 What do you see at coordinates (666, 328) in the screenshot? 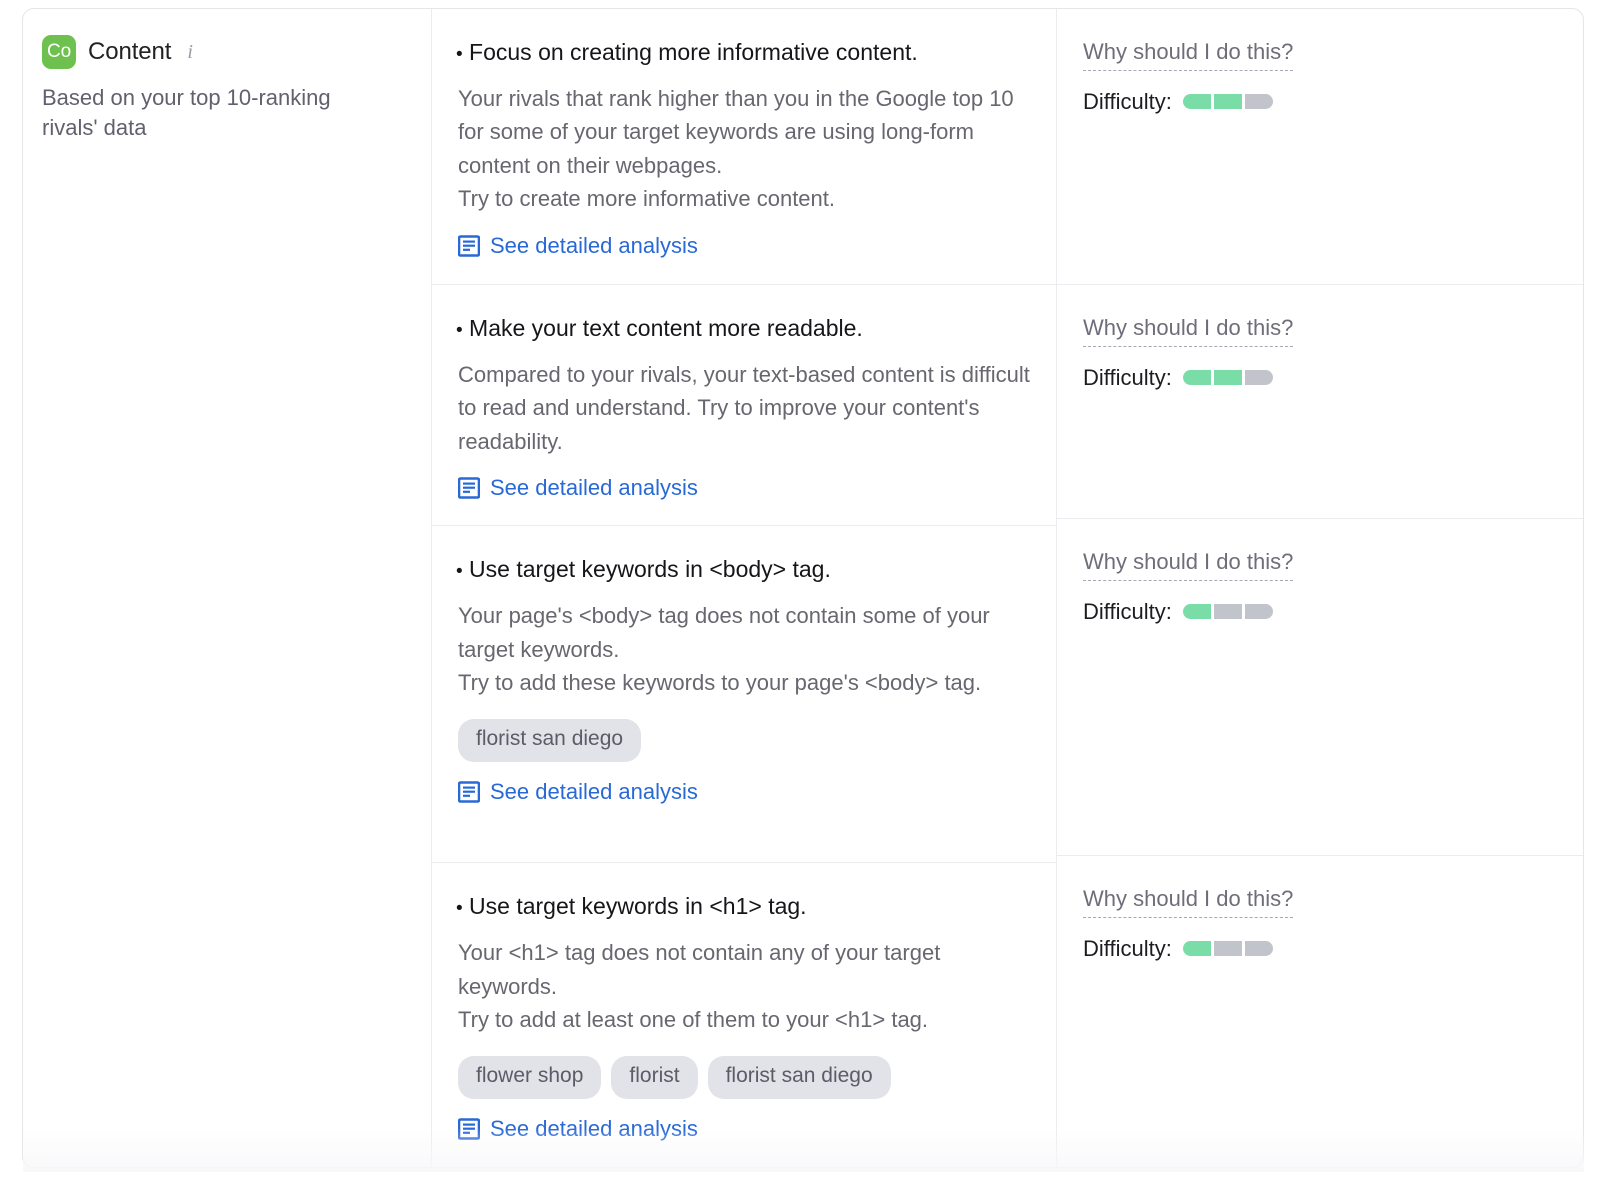
I see `recommendation-title-text: Make your text content more readable.` at bounding box center [666, 328].